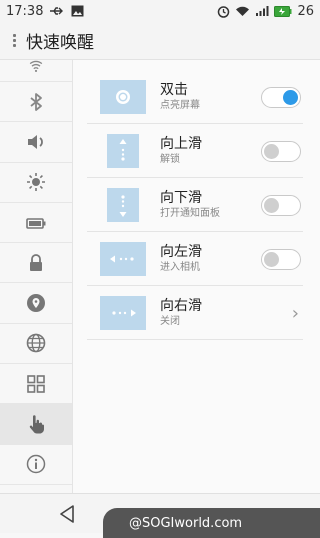 The width and height of the screenshot is (320, 538). I want to click on back-button, so click(67, 516).